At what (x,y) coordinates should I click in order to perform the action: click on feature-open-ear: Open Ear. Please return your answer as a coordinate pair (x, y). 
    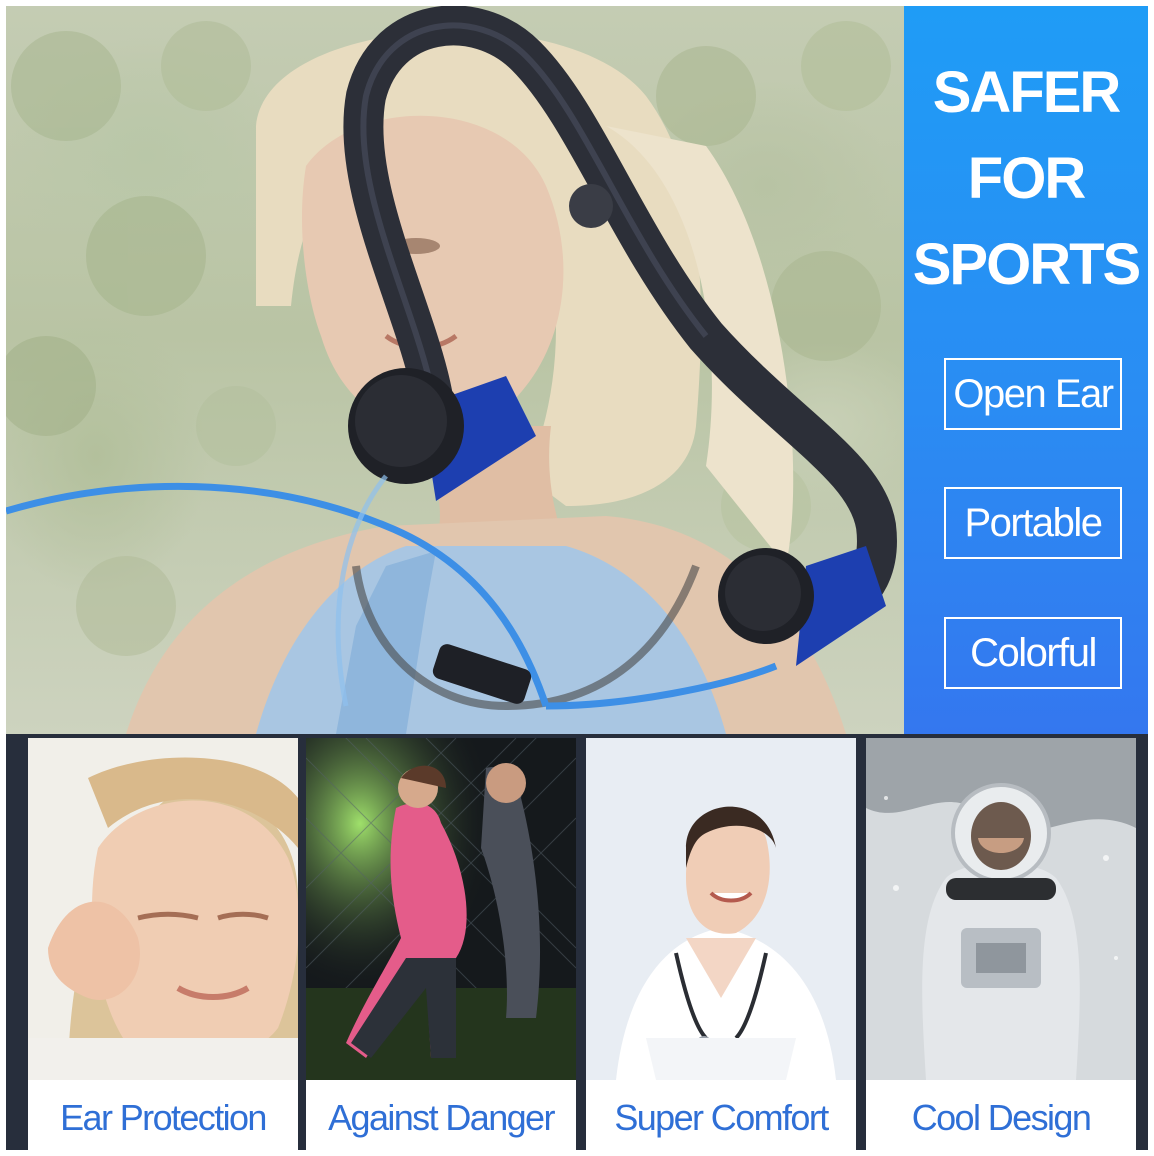
    Looking at the image, I should click on (1033, 394).